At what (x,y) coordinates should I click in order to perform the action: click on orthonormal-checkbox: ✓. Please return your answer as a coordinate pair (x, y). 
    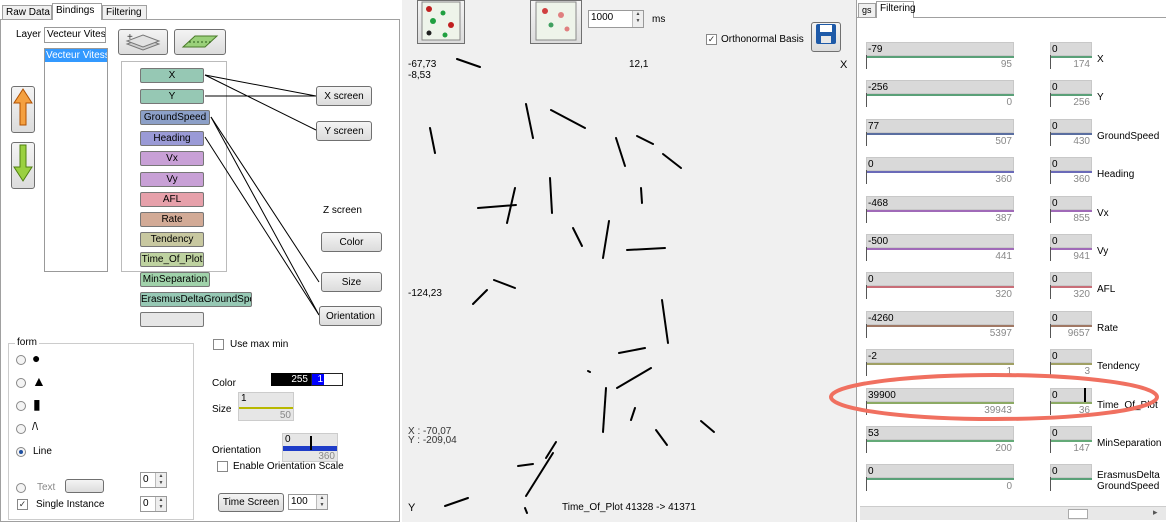
    Looking at the image, I should click on (711, 39).